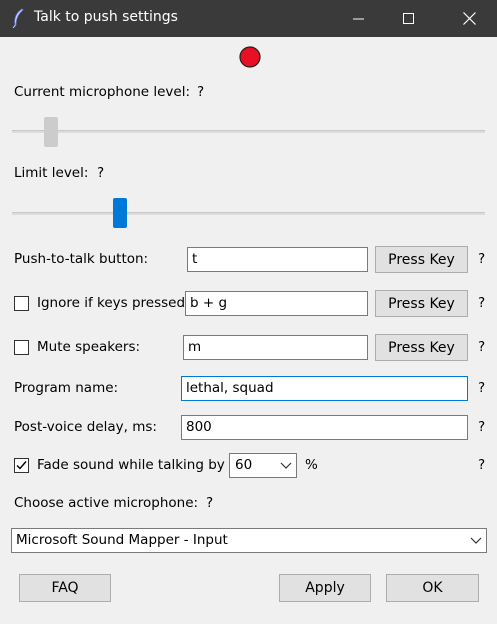 The image size is (497, 624). I want to click on mute-speakers-press-key-button: Press Key, so click(421, 347).